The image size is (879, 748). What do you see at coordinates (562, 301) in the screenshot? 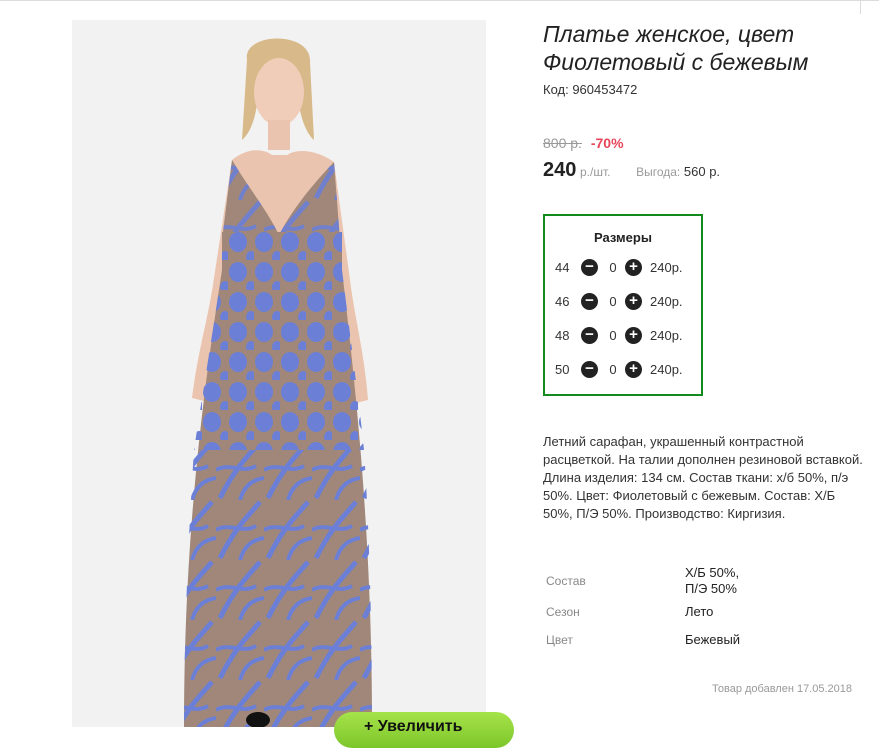
I see `size-label: 46` at bounding box center [562, 301].